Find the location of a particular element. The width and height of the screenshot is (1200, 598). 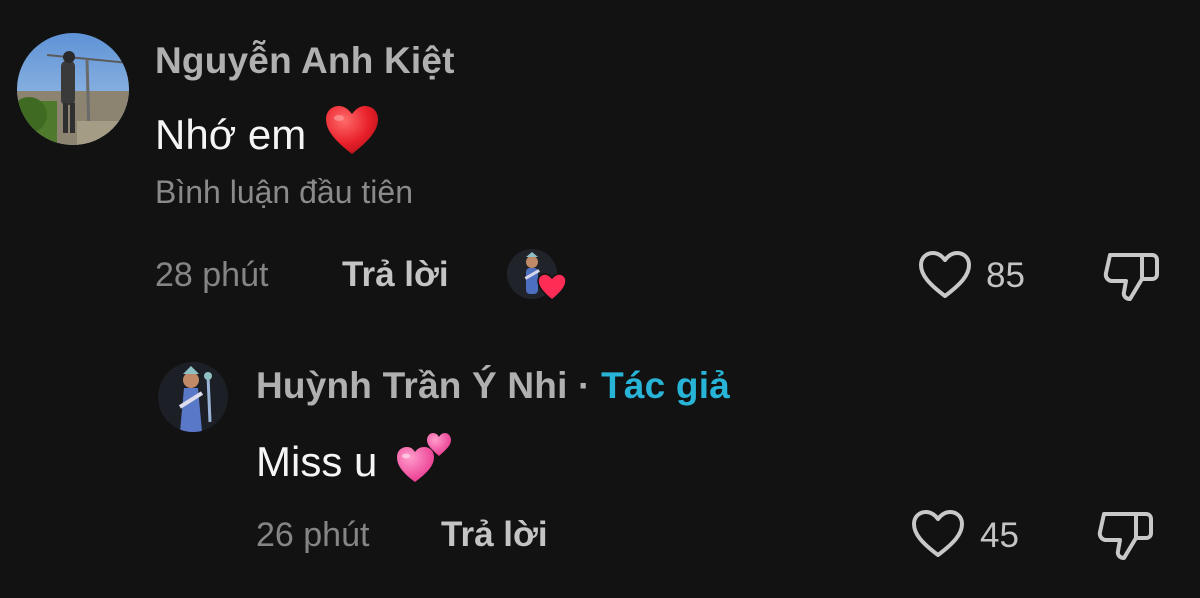

comment-body: Nhớ em is located at coordinates (231, 134).